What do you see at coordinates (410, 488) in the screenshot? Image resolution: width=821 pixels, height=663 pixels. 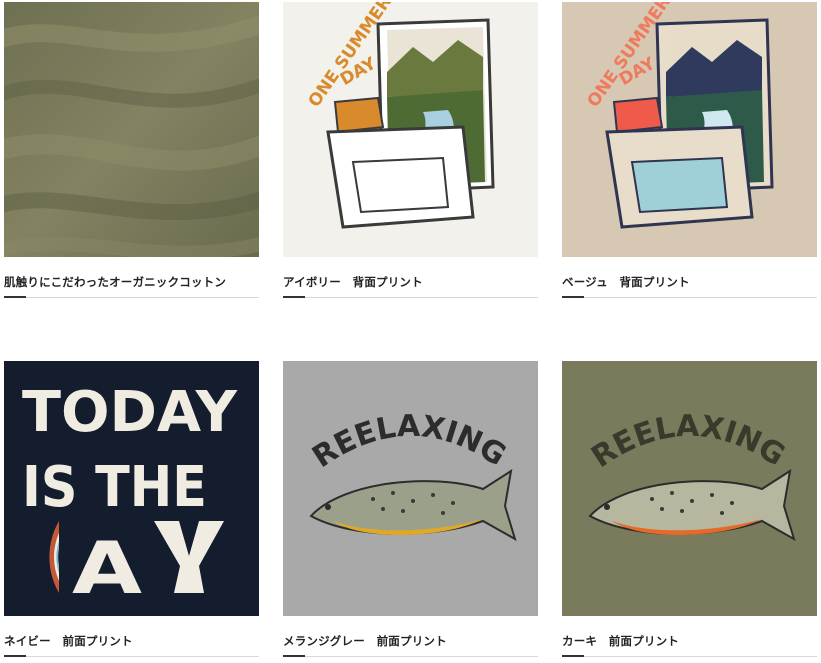 I see `grey-front-print-image: REELAXING` at bounding box center [410, 488].